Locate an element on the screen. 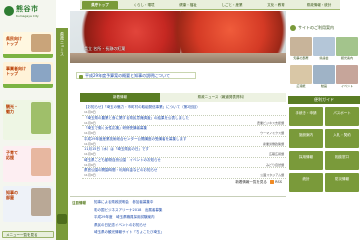 Image resolution: width=360 pixels, height=240 pixels. featured-heading: 注目情報 is located at coordinates (79, 203).